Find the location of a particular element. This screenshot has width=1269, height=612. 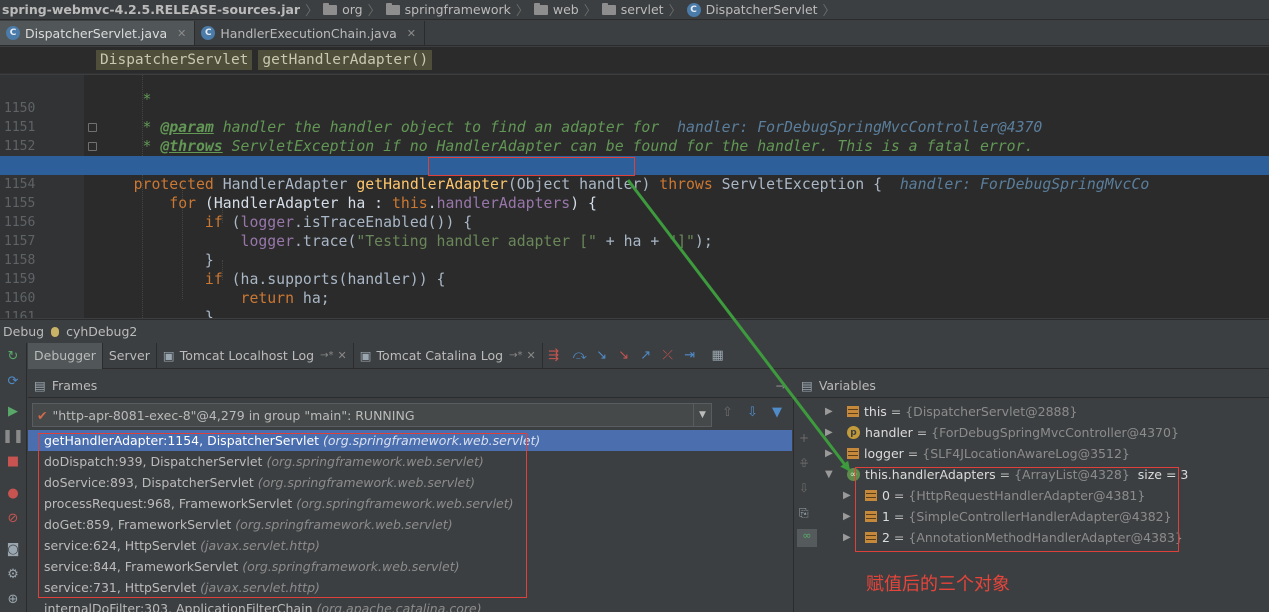

annotation-text: 赋值后的三个对象 is located at coordinates (938, 584).